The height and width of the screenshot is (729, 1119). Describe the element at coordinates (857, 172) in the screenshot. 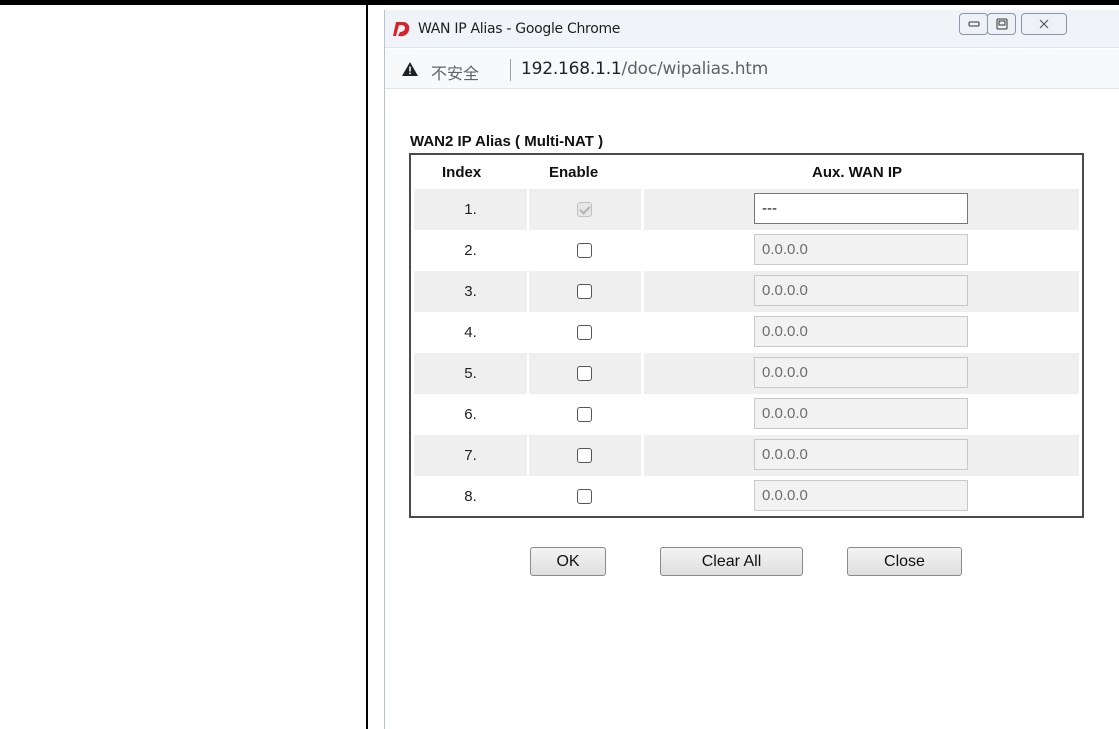

I see `header-aux-wan-ip: Aux. WAN IP` at that location.